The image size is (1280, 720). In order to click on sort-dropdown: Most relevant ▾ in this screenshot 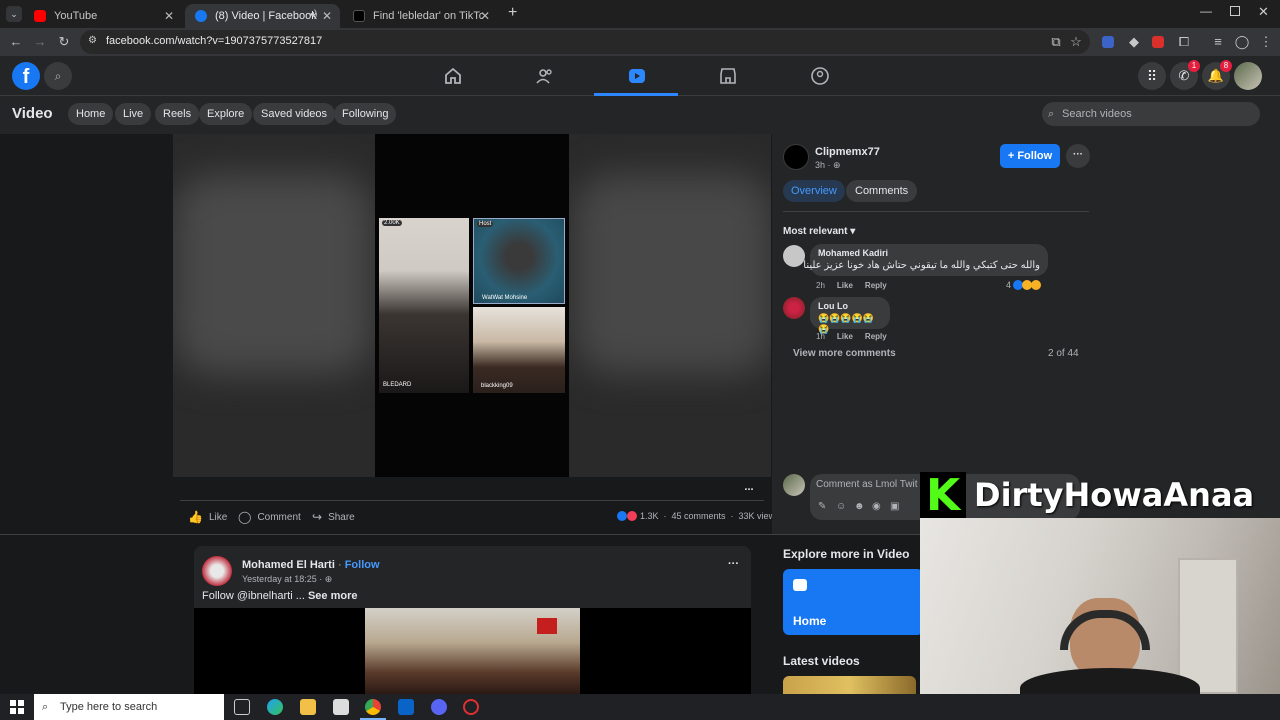, I will do `click(819, 231)`.